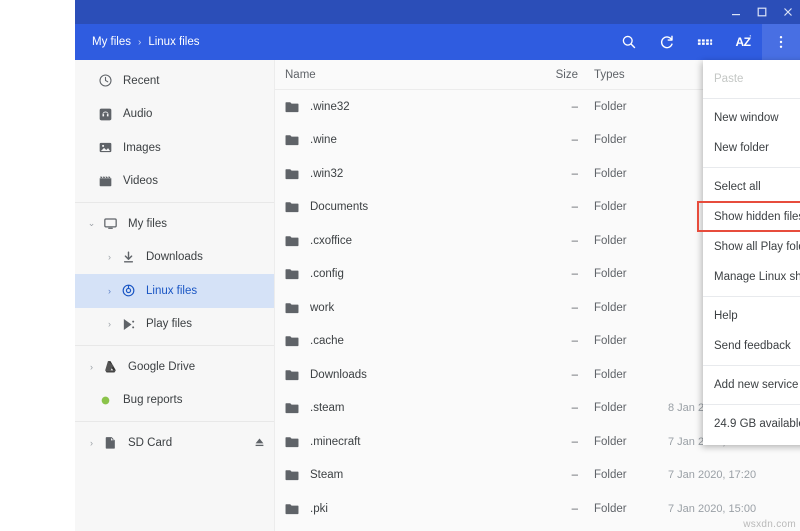 This screenshot has width=800, height=531. I want to click on sidebar-item-my-files: ⌄ My files, so click(174, 224).